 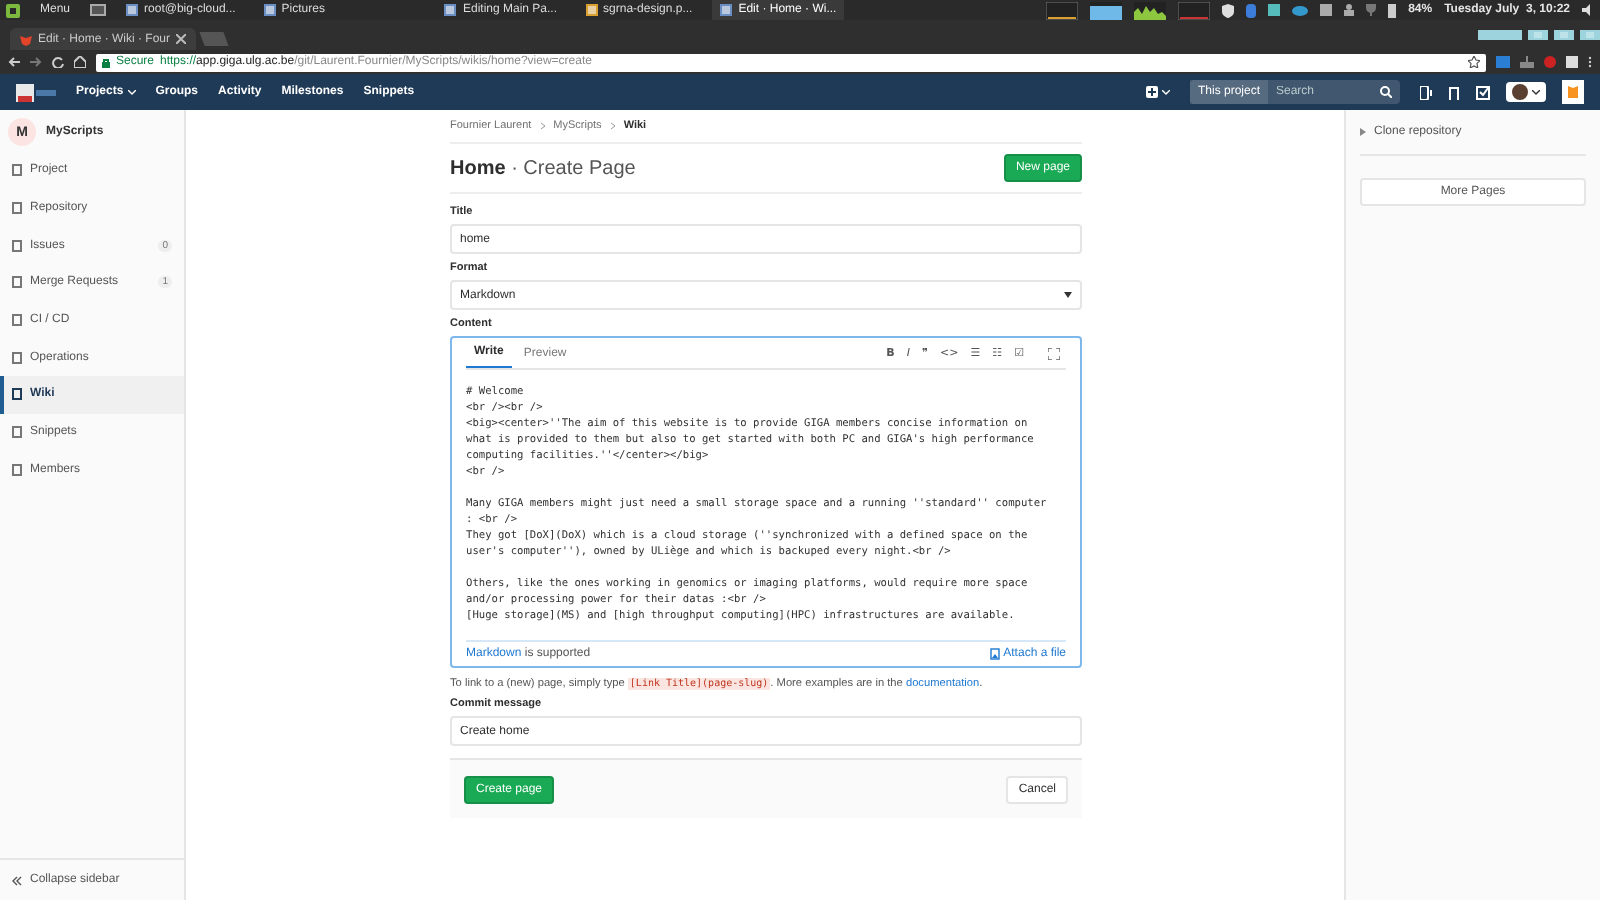 What do you see at coordinates (1349, 10) in the screenshot?
I see `user-icon` at bounding box center [1349, 10].